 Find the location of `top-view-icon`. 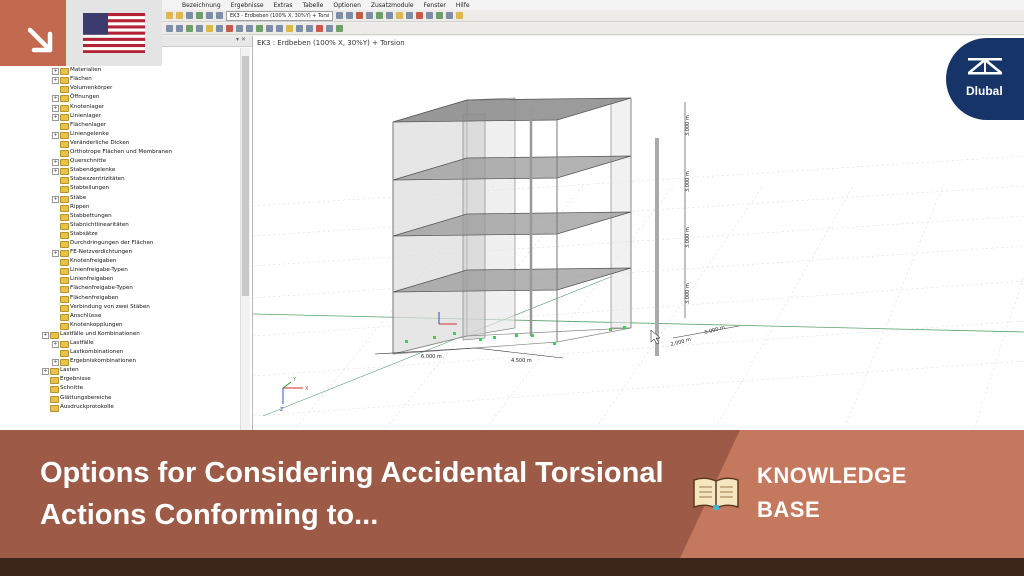

top-view-icon is located at coordinates (289, 28).